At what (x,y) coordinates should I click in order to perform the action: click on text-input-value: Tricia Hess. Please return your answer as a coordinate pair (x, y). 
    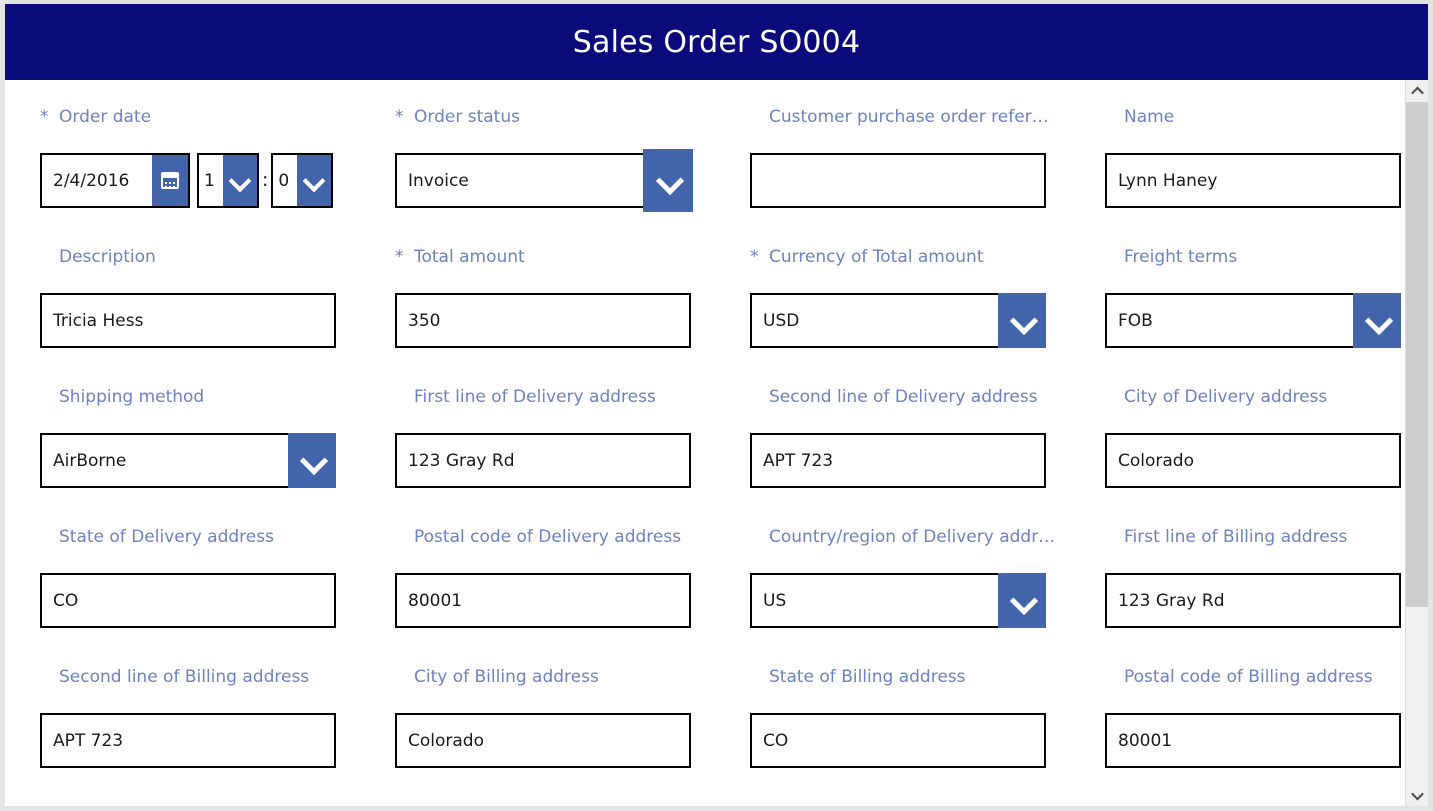
    Looking at the image, I should click on (98, 320).